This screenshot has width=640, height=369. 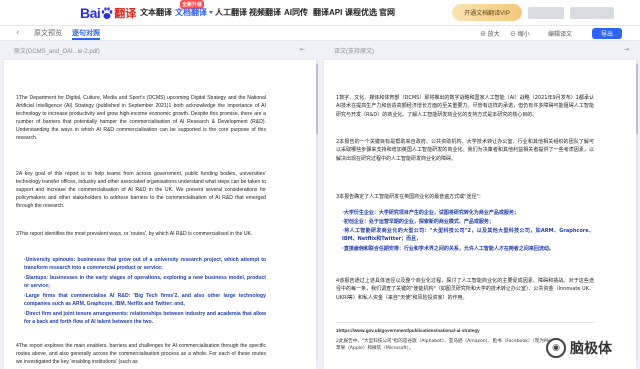 I want to click on zoom-in-button: ⊕ 放大, so click(x=490, y=33).